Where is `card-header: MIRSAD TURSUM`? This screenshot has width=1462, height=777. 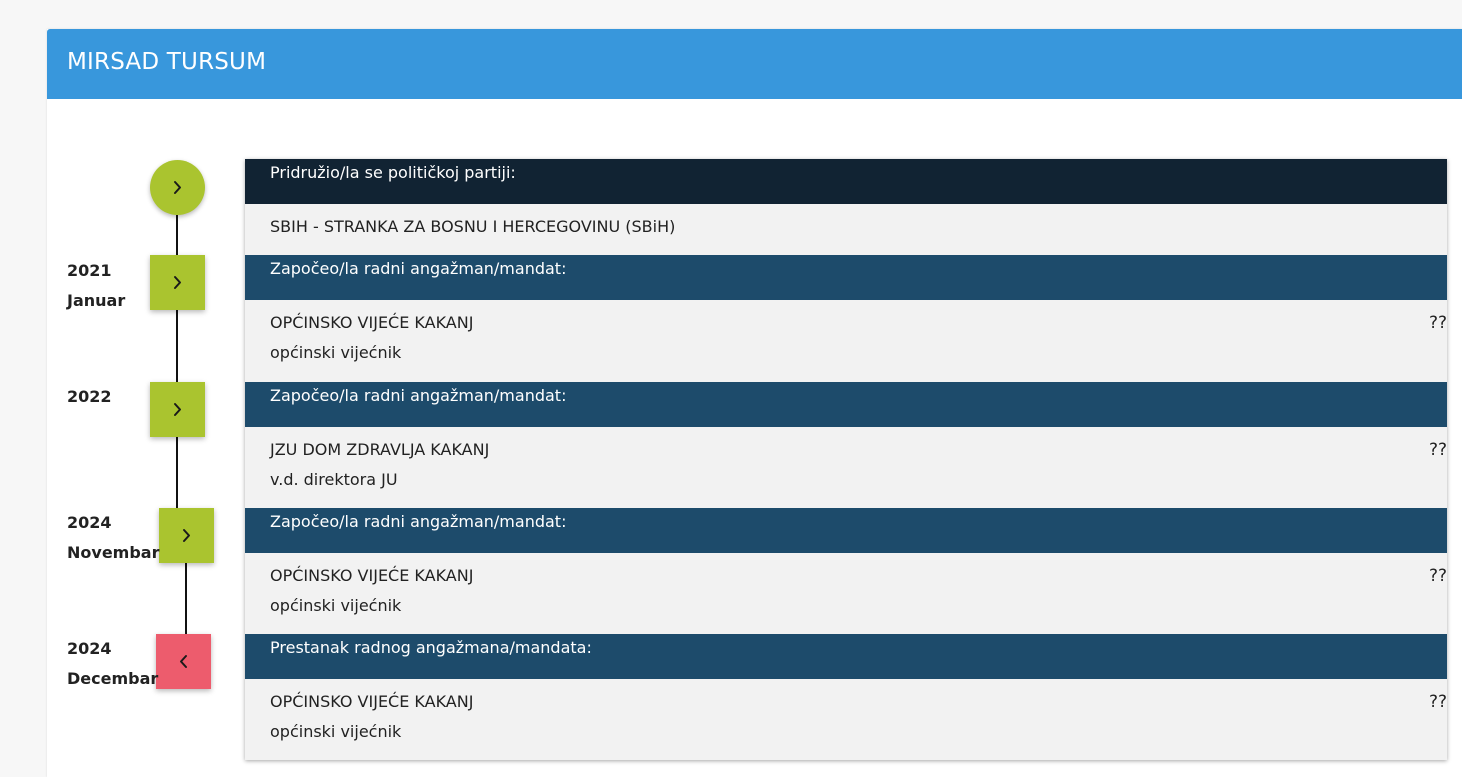 card-header: MIRSAD TURSUM is located at coordinates (754, 64).